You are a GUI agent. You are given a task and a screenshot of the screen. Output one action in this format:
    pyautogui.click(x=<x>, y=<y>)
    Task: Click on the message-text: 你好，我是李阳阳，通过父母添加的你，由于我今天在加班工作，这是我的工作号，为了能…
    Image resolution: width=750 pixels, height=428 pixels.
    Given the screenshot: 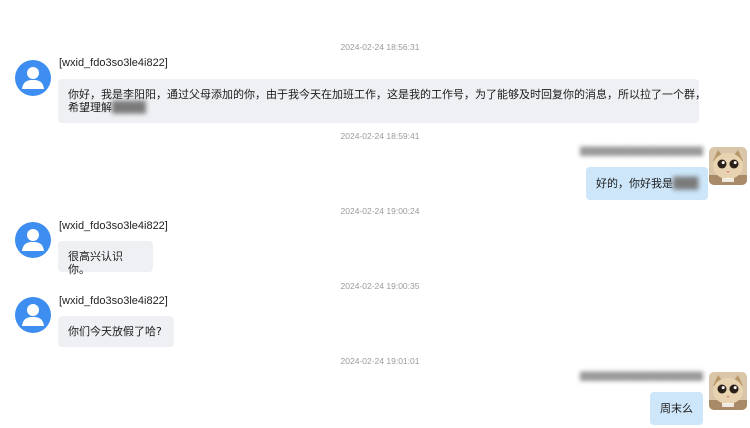 What is the action you would take?
    pyautogui.click(x=387, y=94)
    